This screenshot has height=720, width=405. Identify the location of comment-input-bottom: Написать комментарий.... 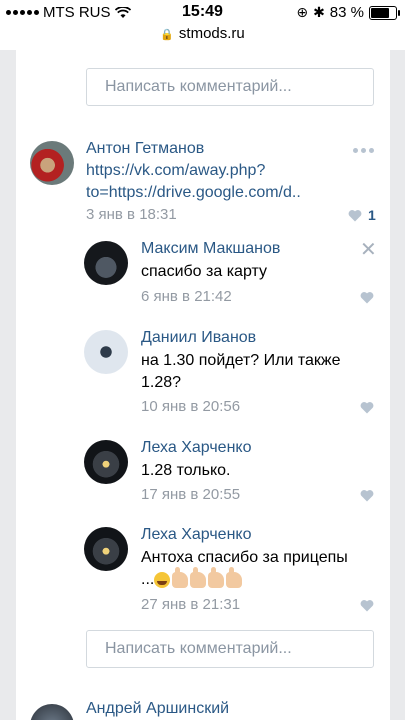
(230, 649).